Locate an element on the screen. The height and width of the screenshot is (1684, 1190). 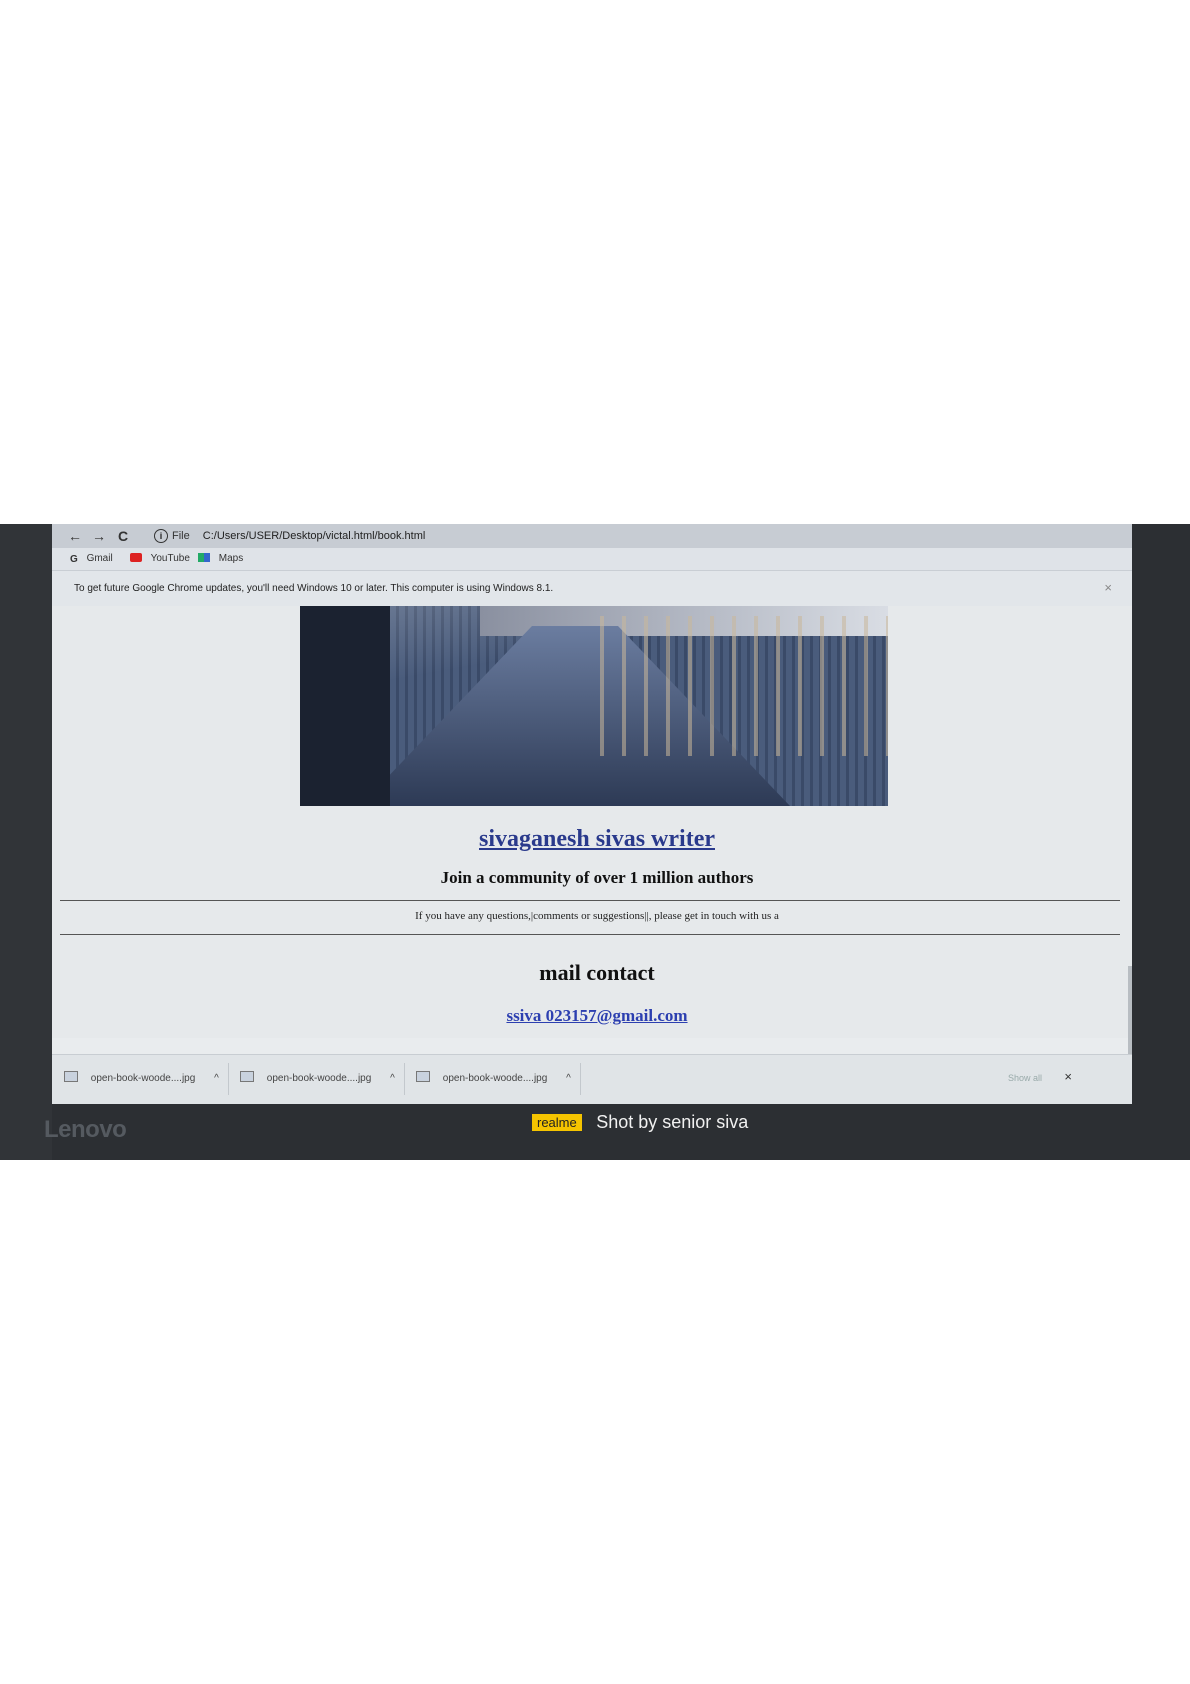
mail-heading: mail contact is located at coordinates (597, 972).